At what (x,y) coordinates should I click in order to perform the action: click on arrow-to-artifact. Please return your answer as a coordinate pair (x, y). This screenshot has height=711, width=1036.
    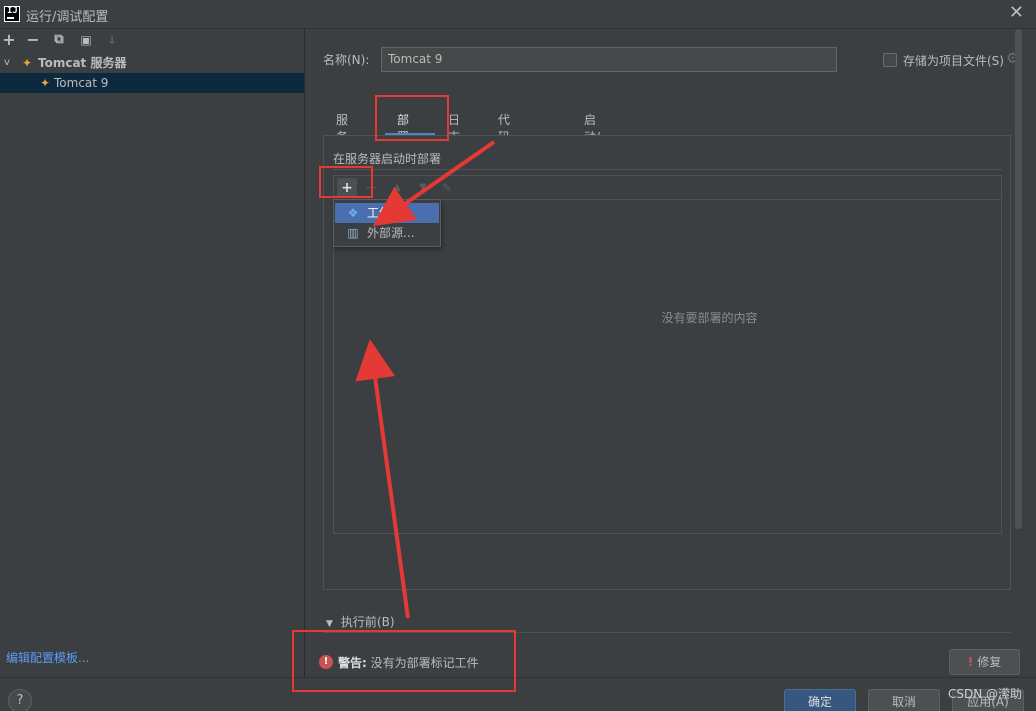
    Looking at the image, I should click on (434, 183).